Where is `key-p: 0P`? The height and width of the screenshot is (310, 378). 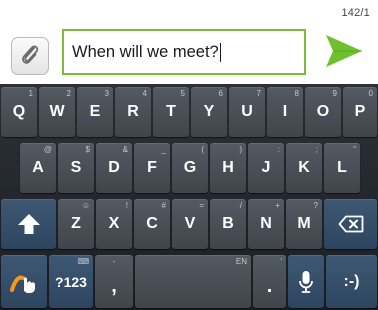 key-p: 0P is located at coordinates (360, 112).